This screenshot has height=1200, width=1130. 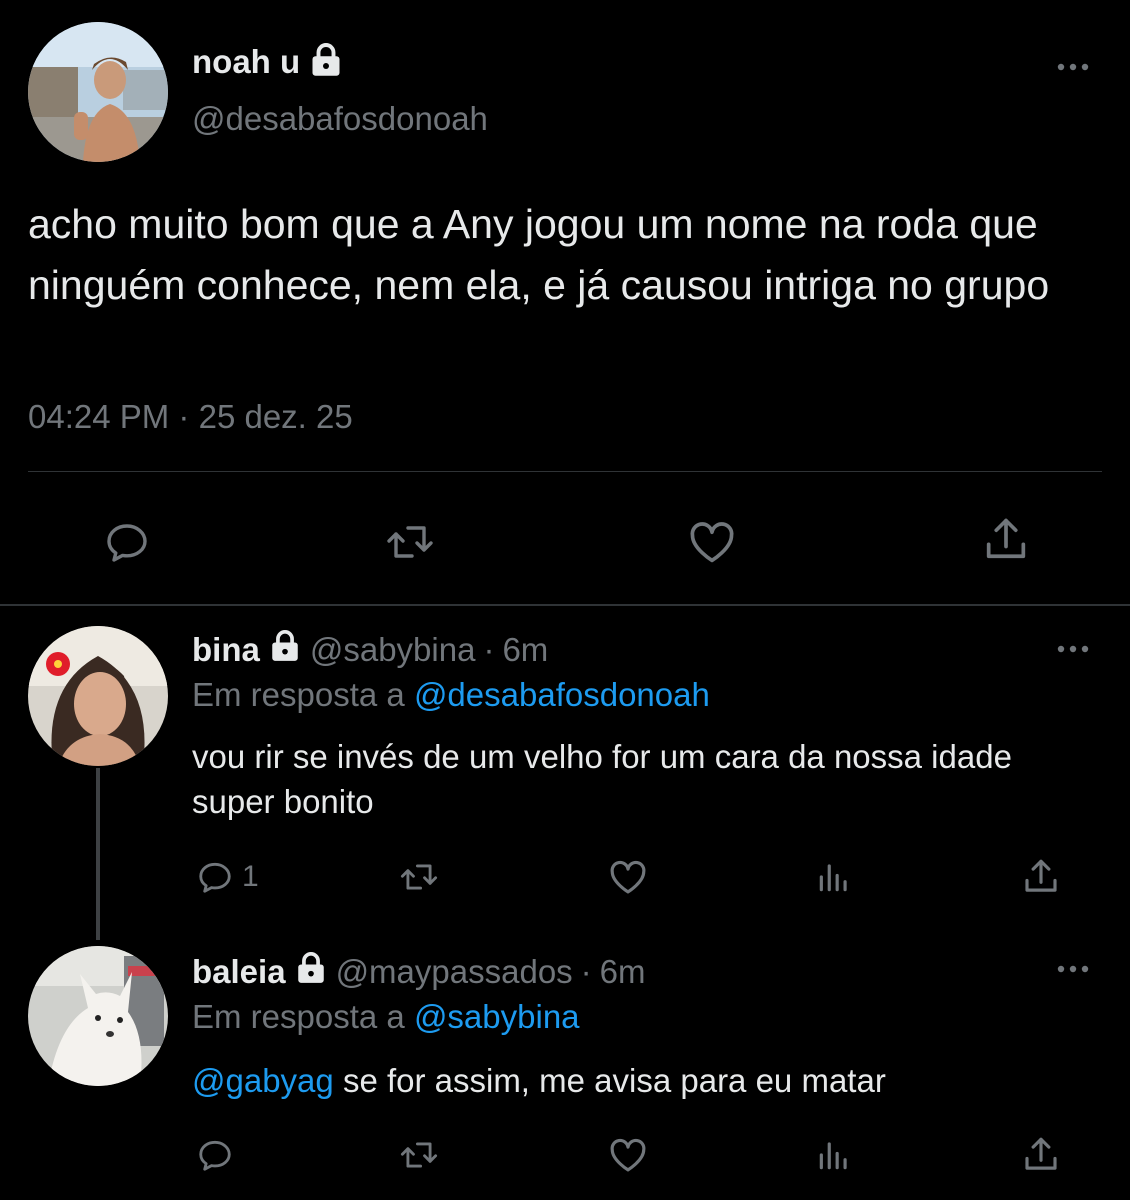 I want to click on reply-context: Em resposta a @sabybina, so click(x=386, y=1017).